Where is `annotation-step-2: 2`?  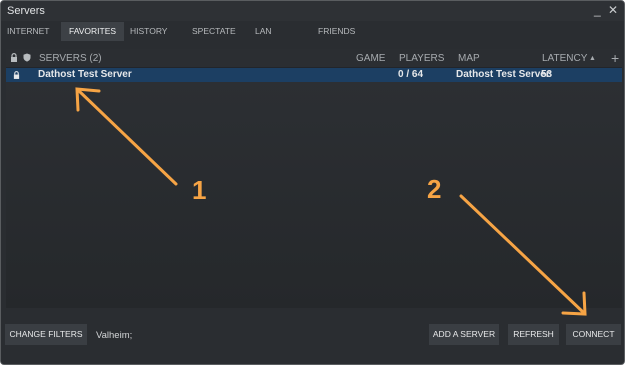
annotation-step-2: 2 is located at coordinates (434, 189).